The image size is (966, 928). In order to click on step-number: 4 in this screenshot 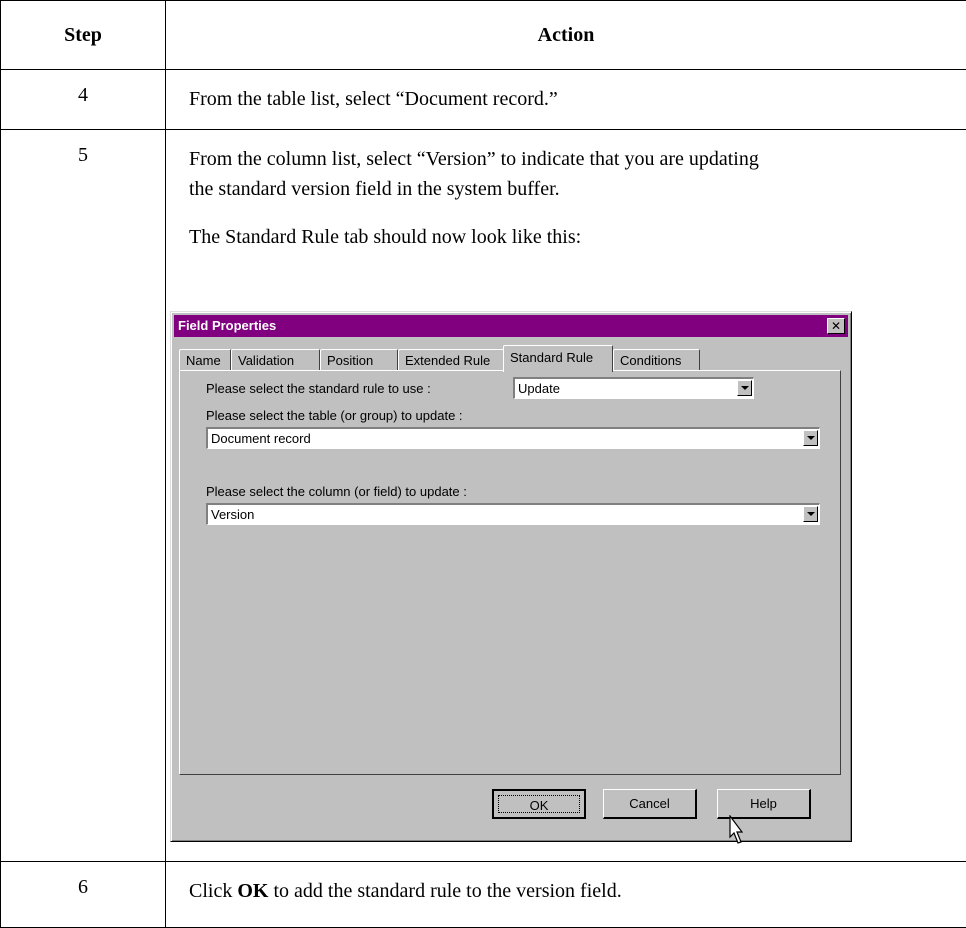, I will do `click(83, 100)`.